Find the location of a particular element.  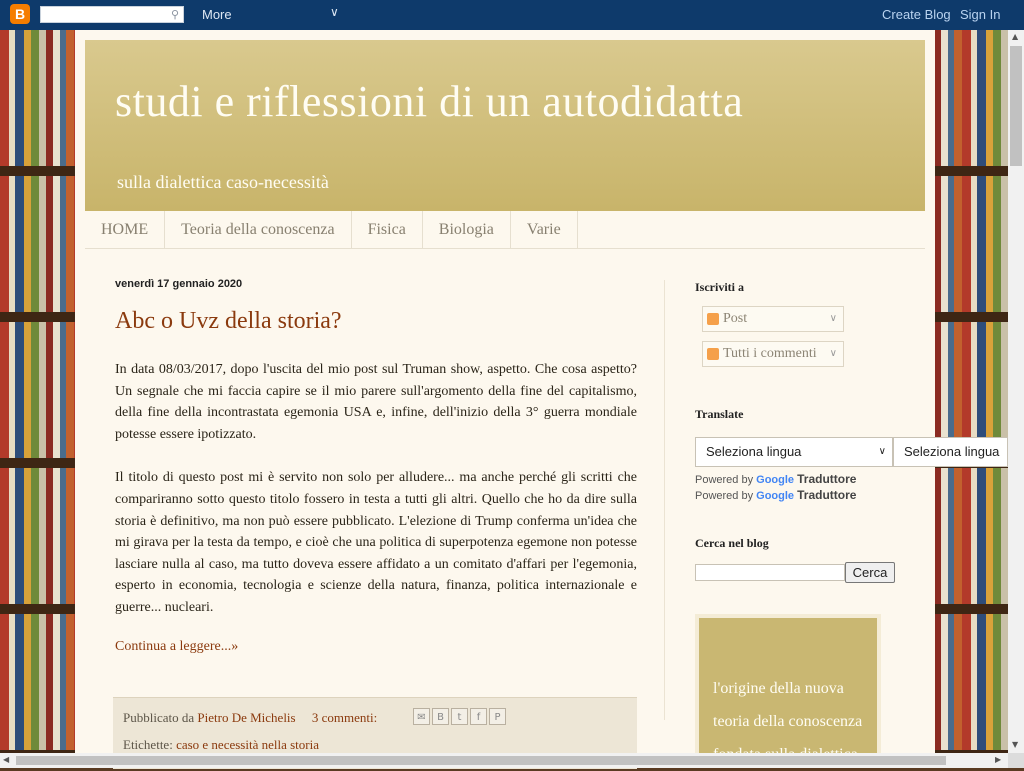

labels-prefix: Etichette: is located at coordinates (148, 744).